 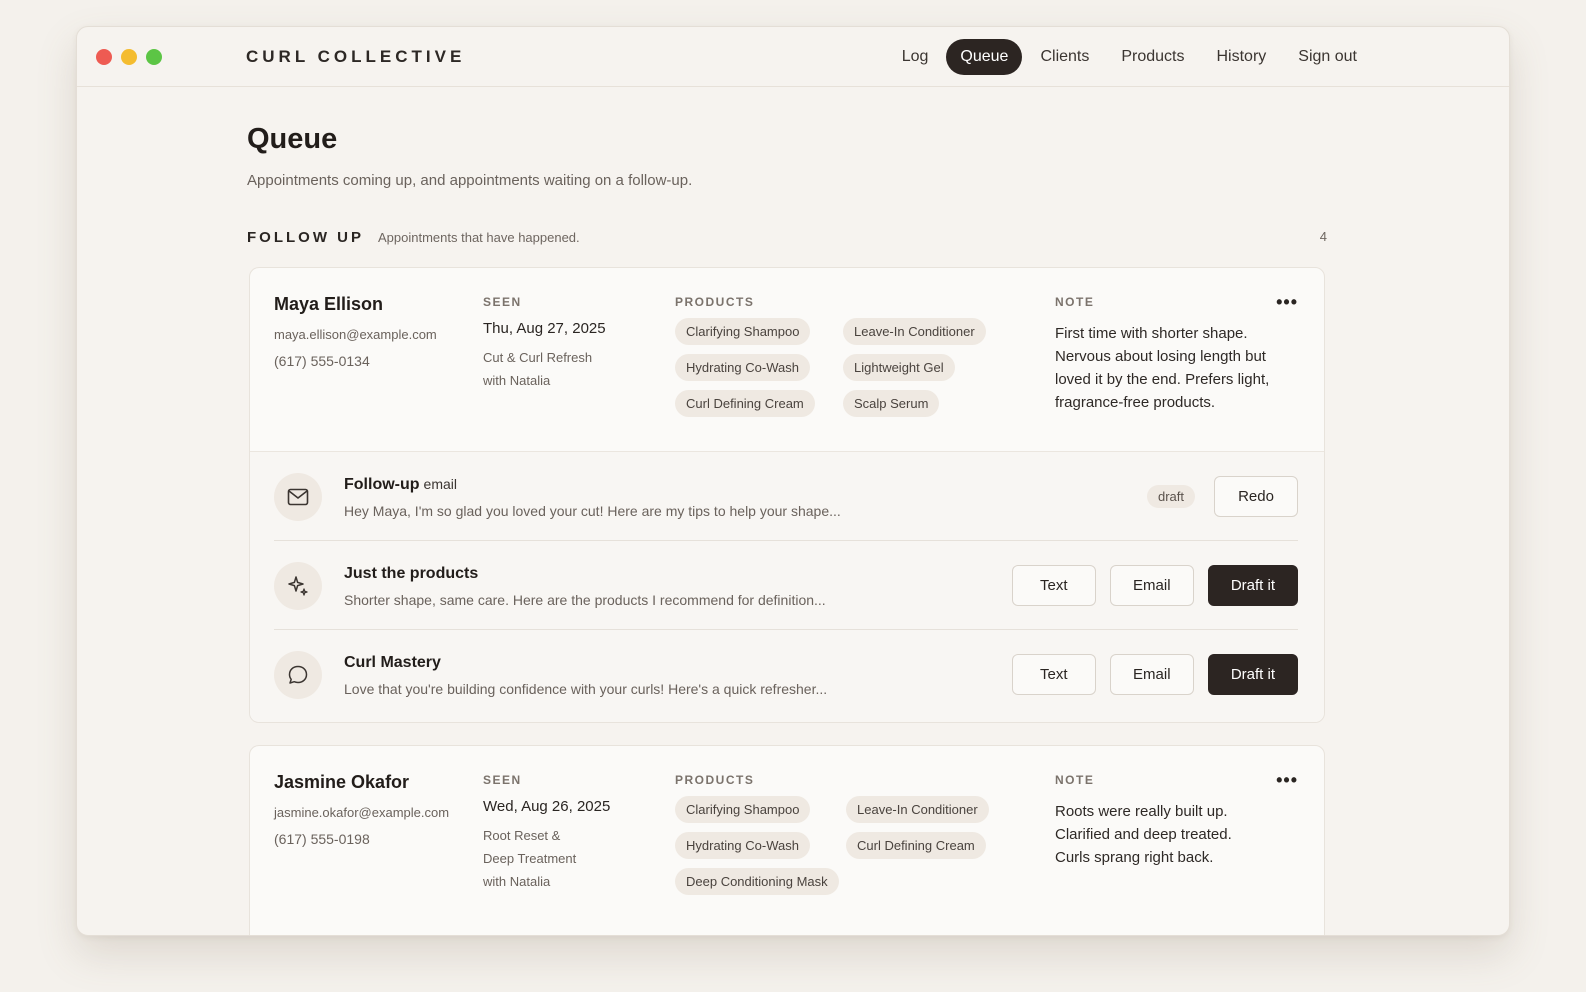 I want to click on nav-history: History, so click(x=1242, y=57).